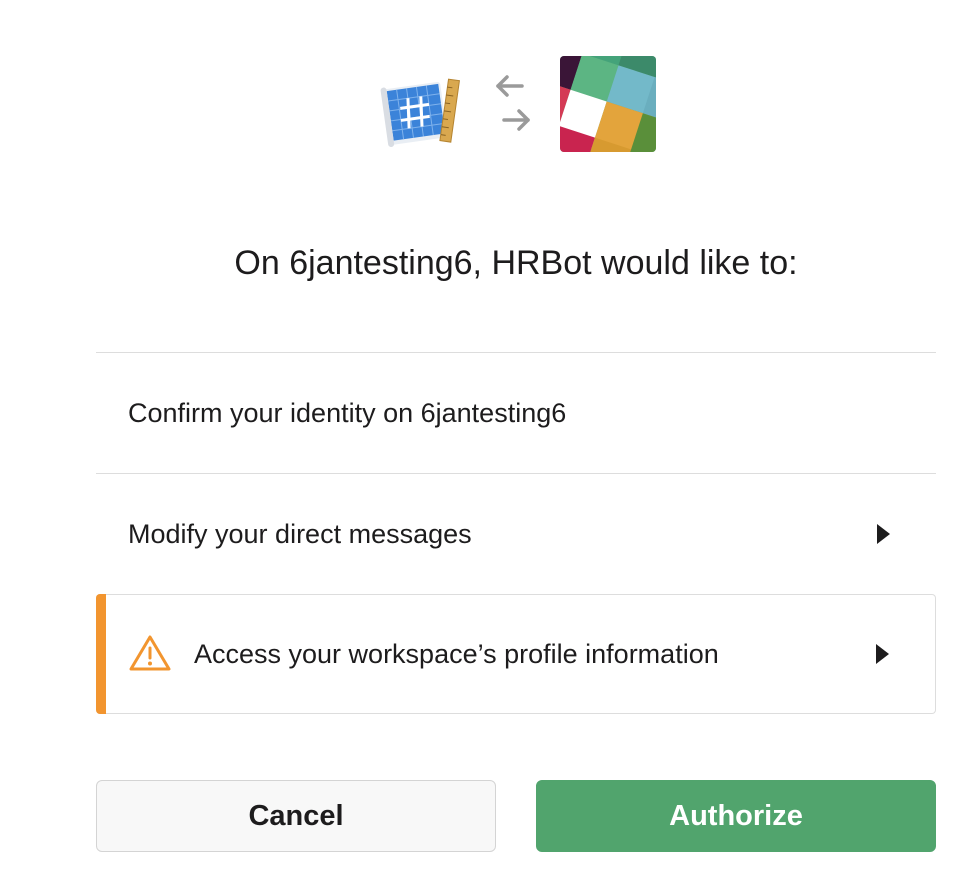 The height and width of the screenshot is (870, 960). I want to click on permission-label: Confirm your identity on 6jantesting6, so click(347, 413).